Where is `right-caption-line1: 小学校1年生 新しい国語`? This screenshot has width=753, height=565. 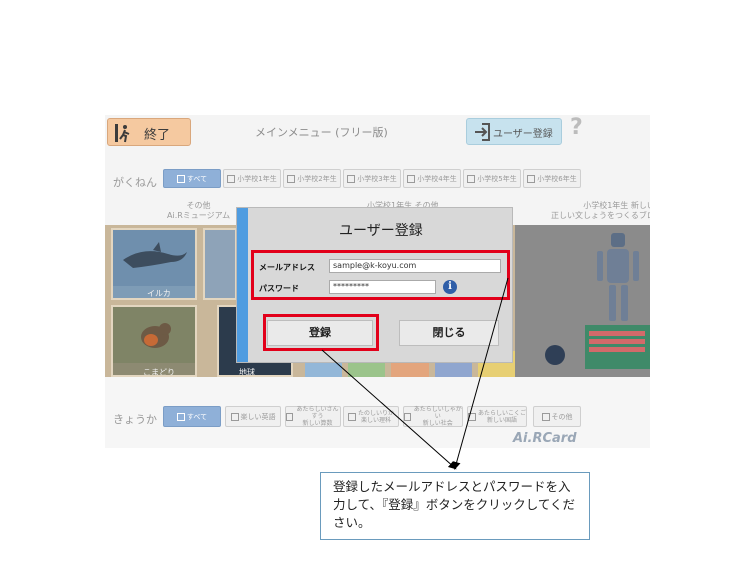 right-caption-line1: 小学校1年生 新しい国語 is located at coordinates (616, 205).